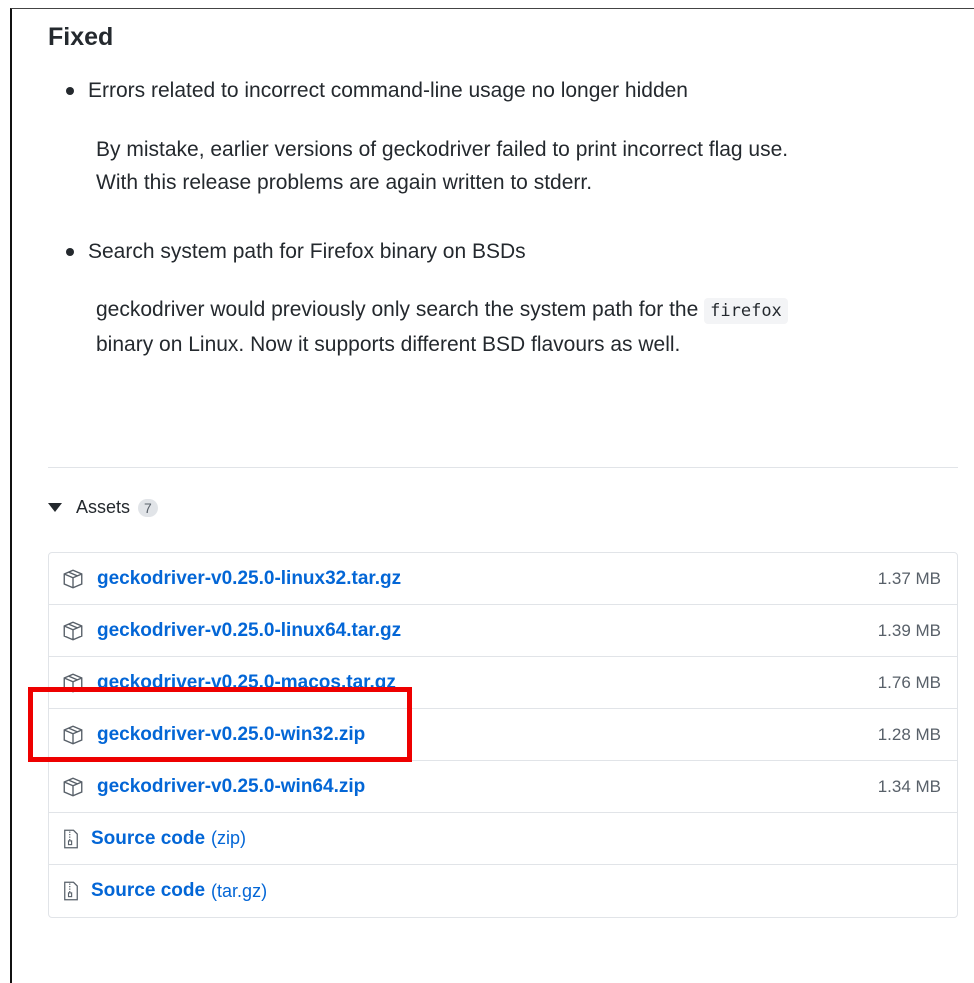 The width and height of the screenshot is (974, 983). What do you see at coordinates (239, 891) in the screenshot?
I see `source-code-format: (tar.gz)` at bounding box center [239, 891].